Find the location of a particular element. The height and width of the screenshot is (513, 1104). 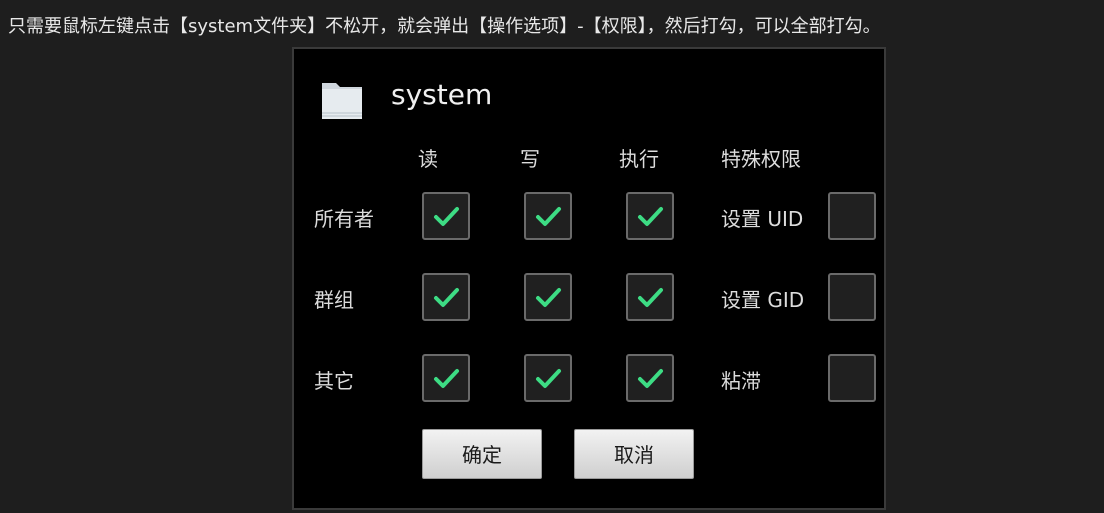

dialog-title: system is located at coordinates (442, 94).